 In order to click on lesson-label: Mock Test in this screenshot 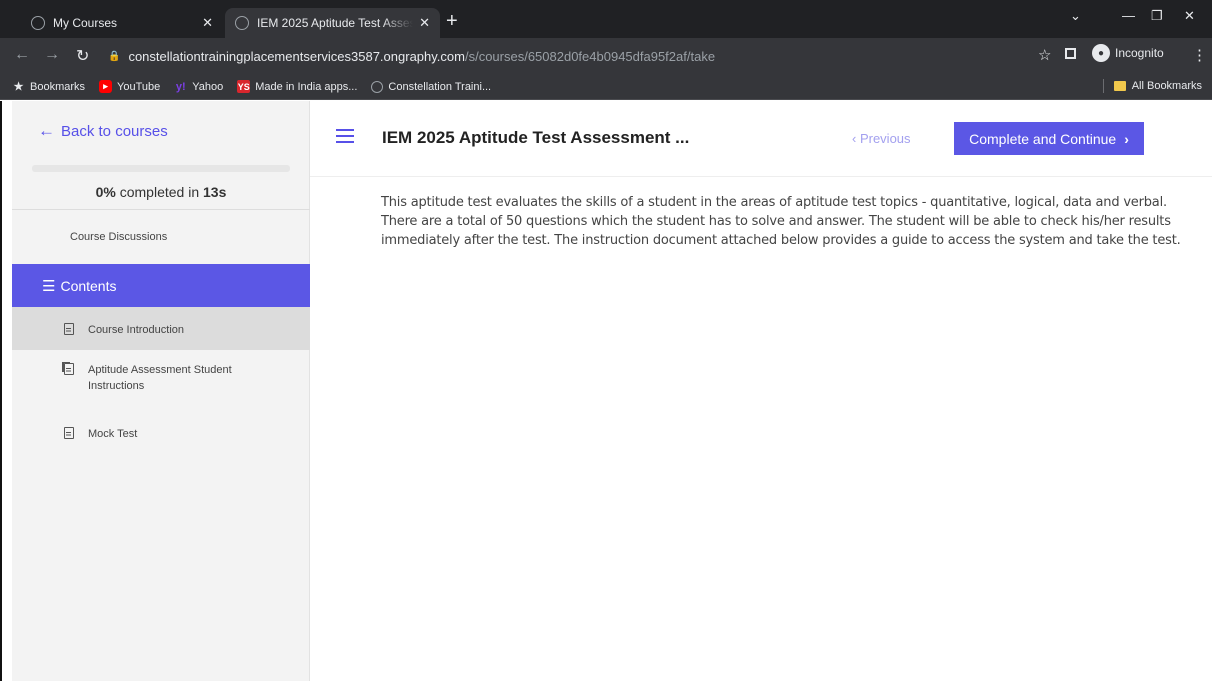, I will do `click(113, 434)`.